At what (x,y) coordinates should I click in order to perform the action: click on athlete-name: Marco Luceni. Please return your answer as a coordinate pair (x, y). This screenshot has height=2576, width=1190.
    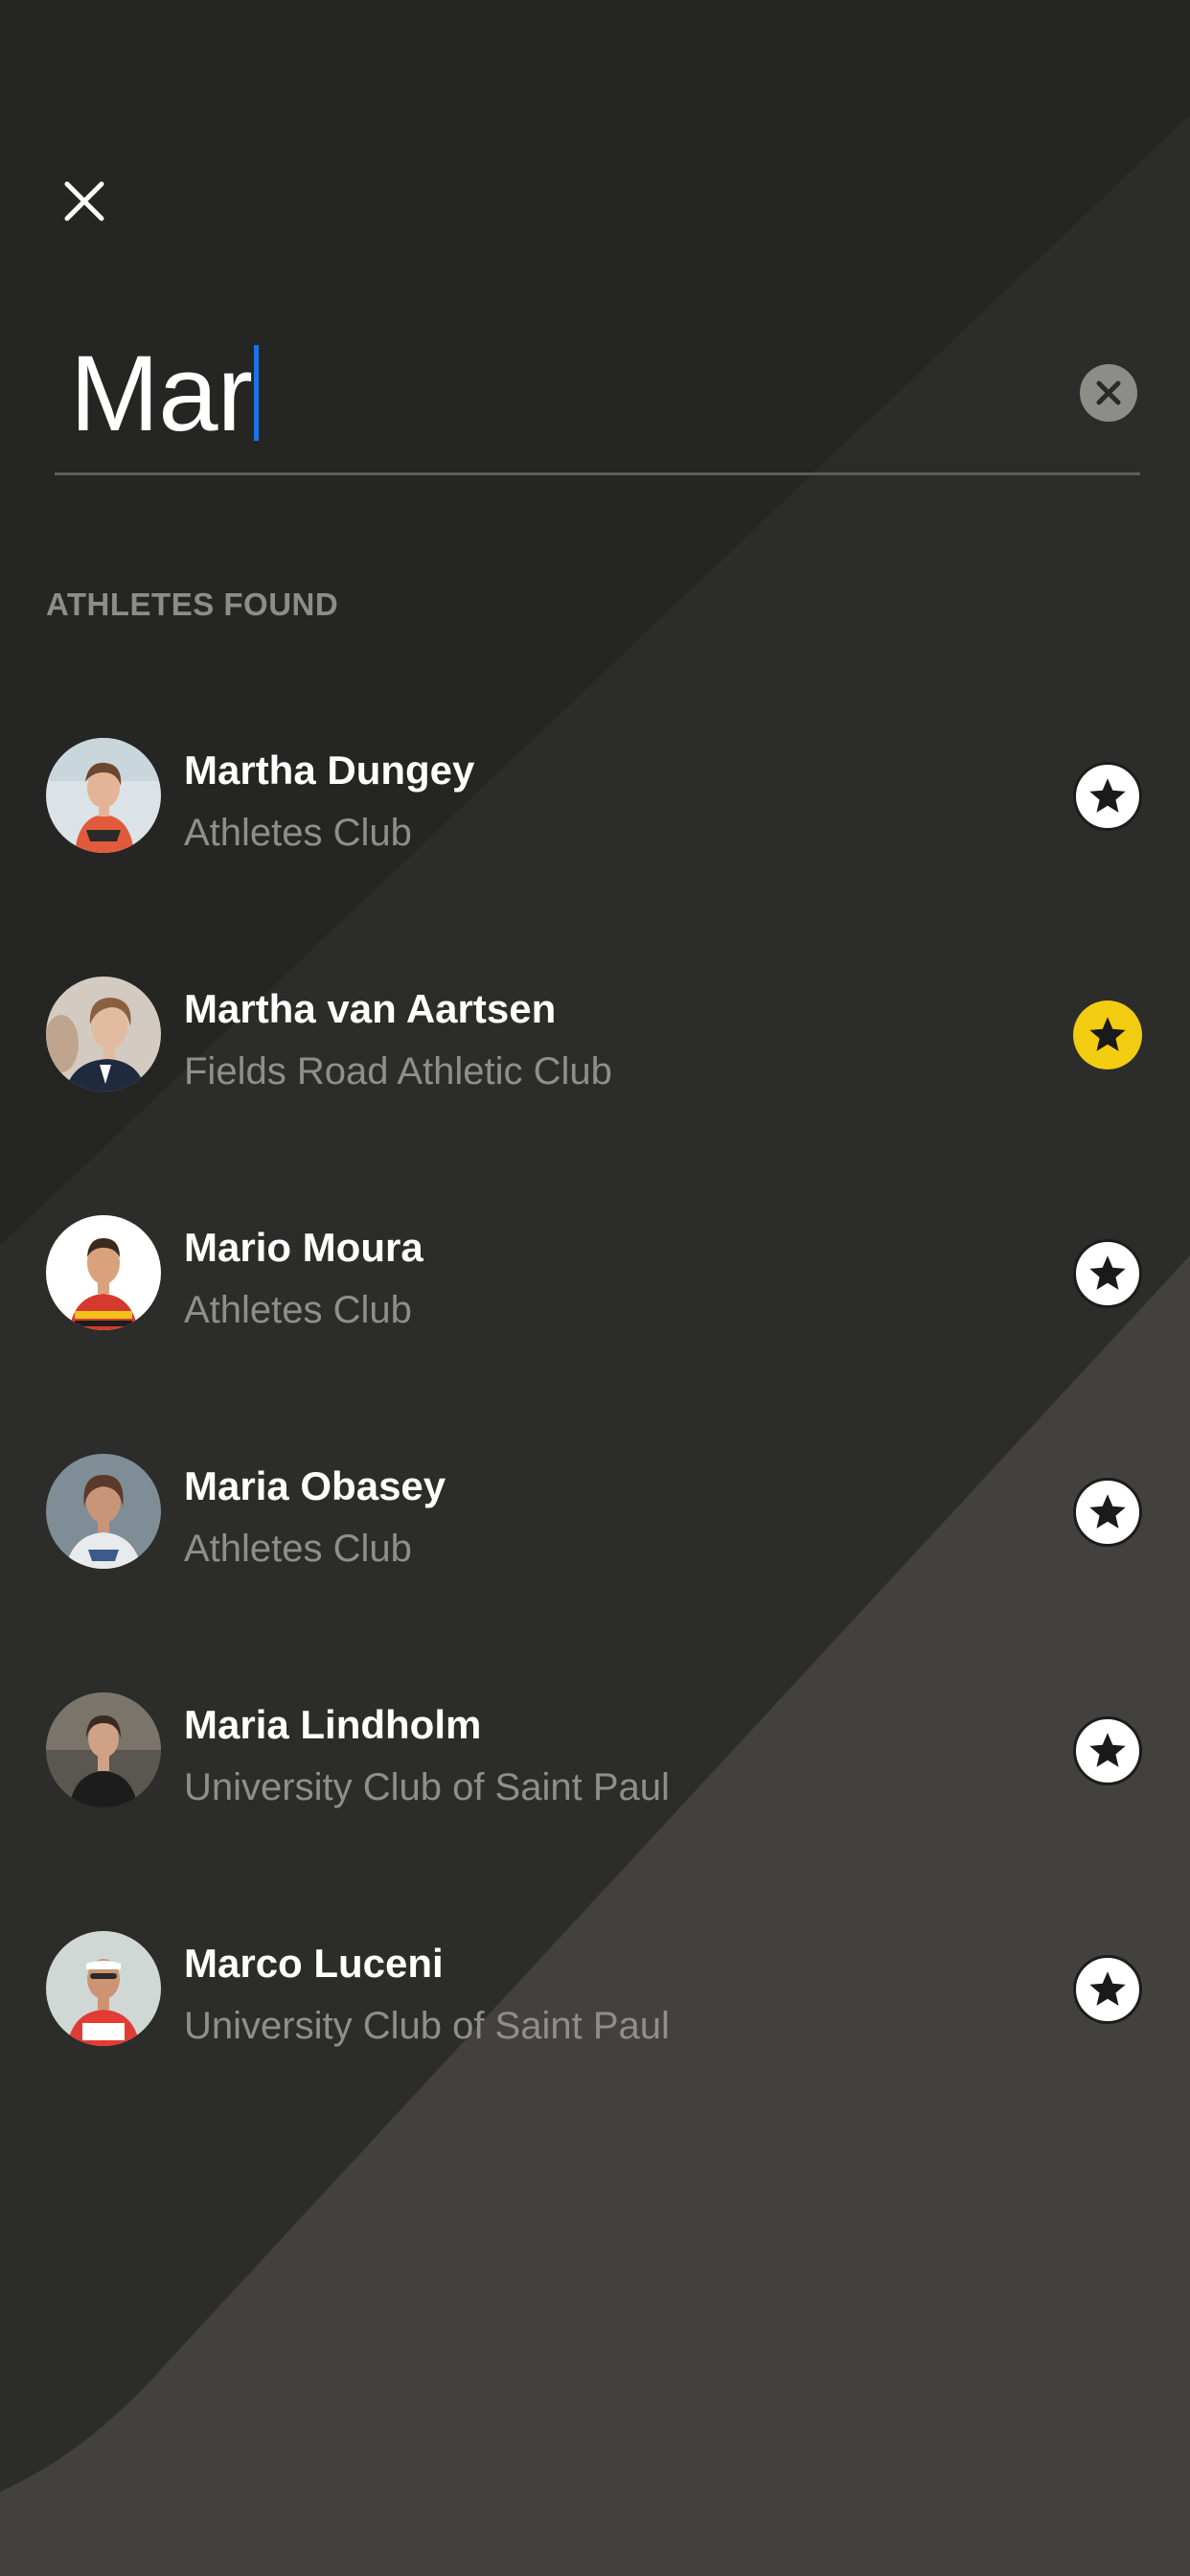
    Looking at the image, I should click on (314, 1963).